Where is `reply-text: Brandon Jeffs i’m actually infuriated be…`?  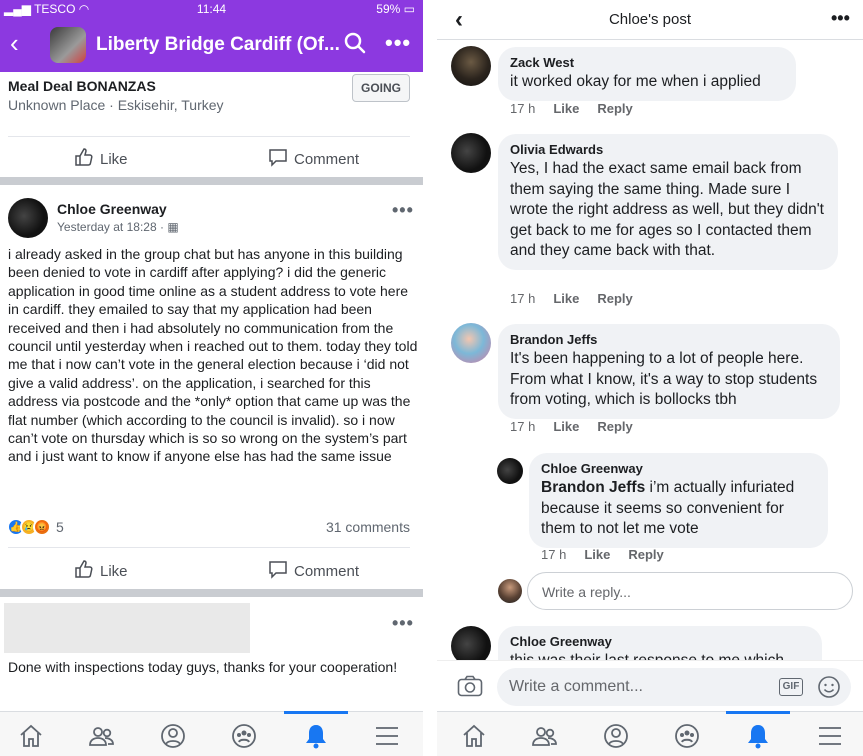
reply-text: Brandon Jeffs i’m actually infuriated be… is located at coordinates (668, 508).